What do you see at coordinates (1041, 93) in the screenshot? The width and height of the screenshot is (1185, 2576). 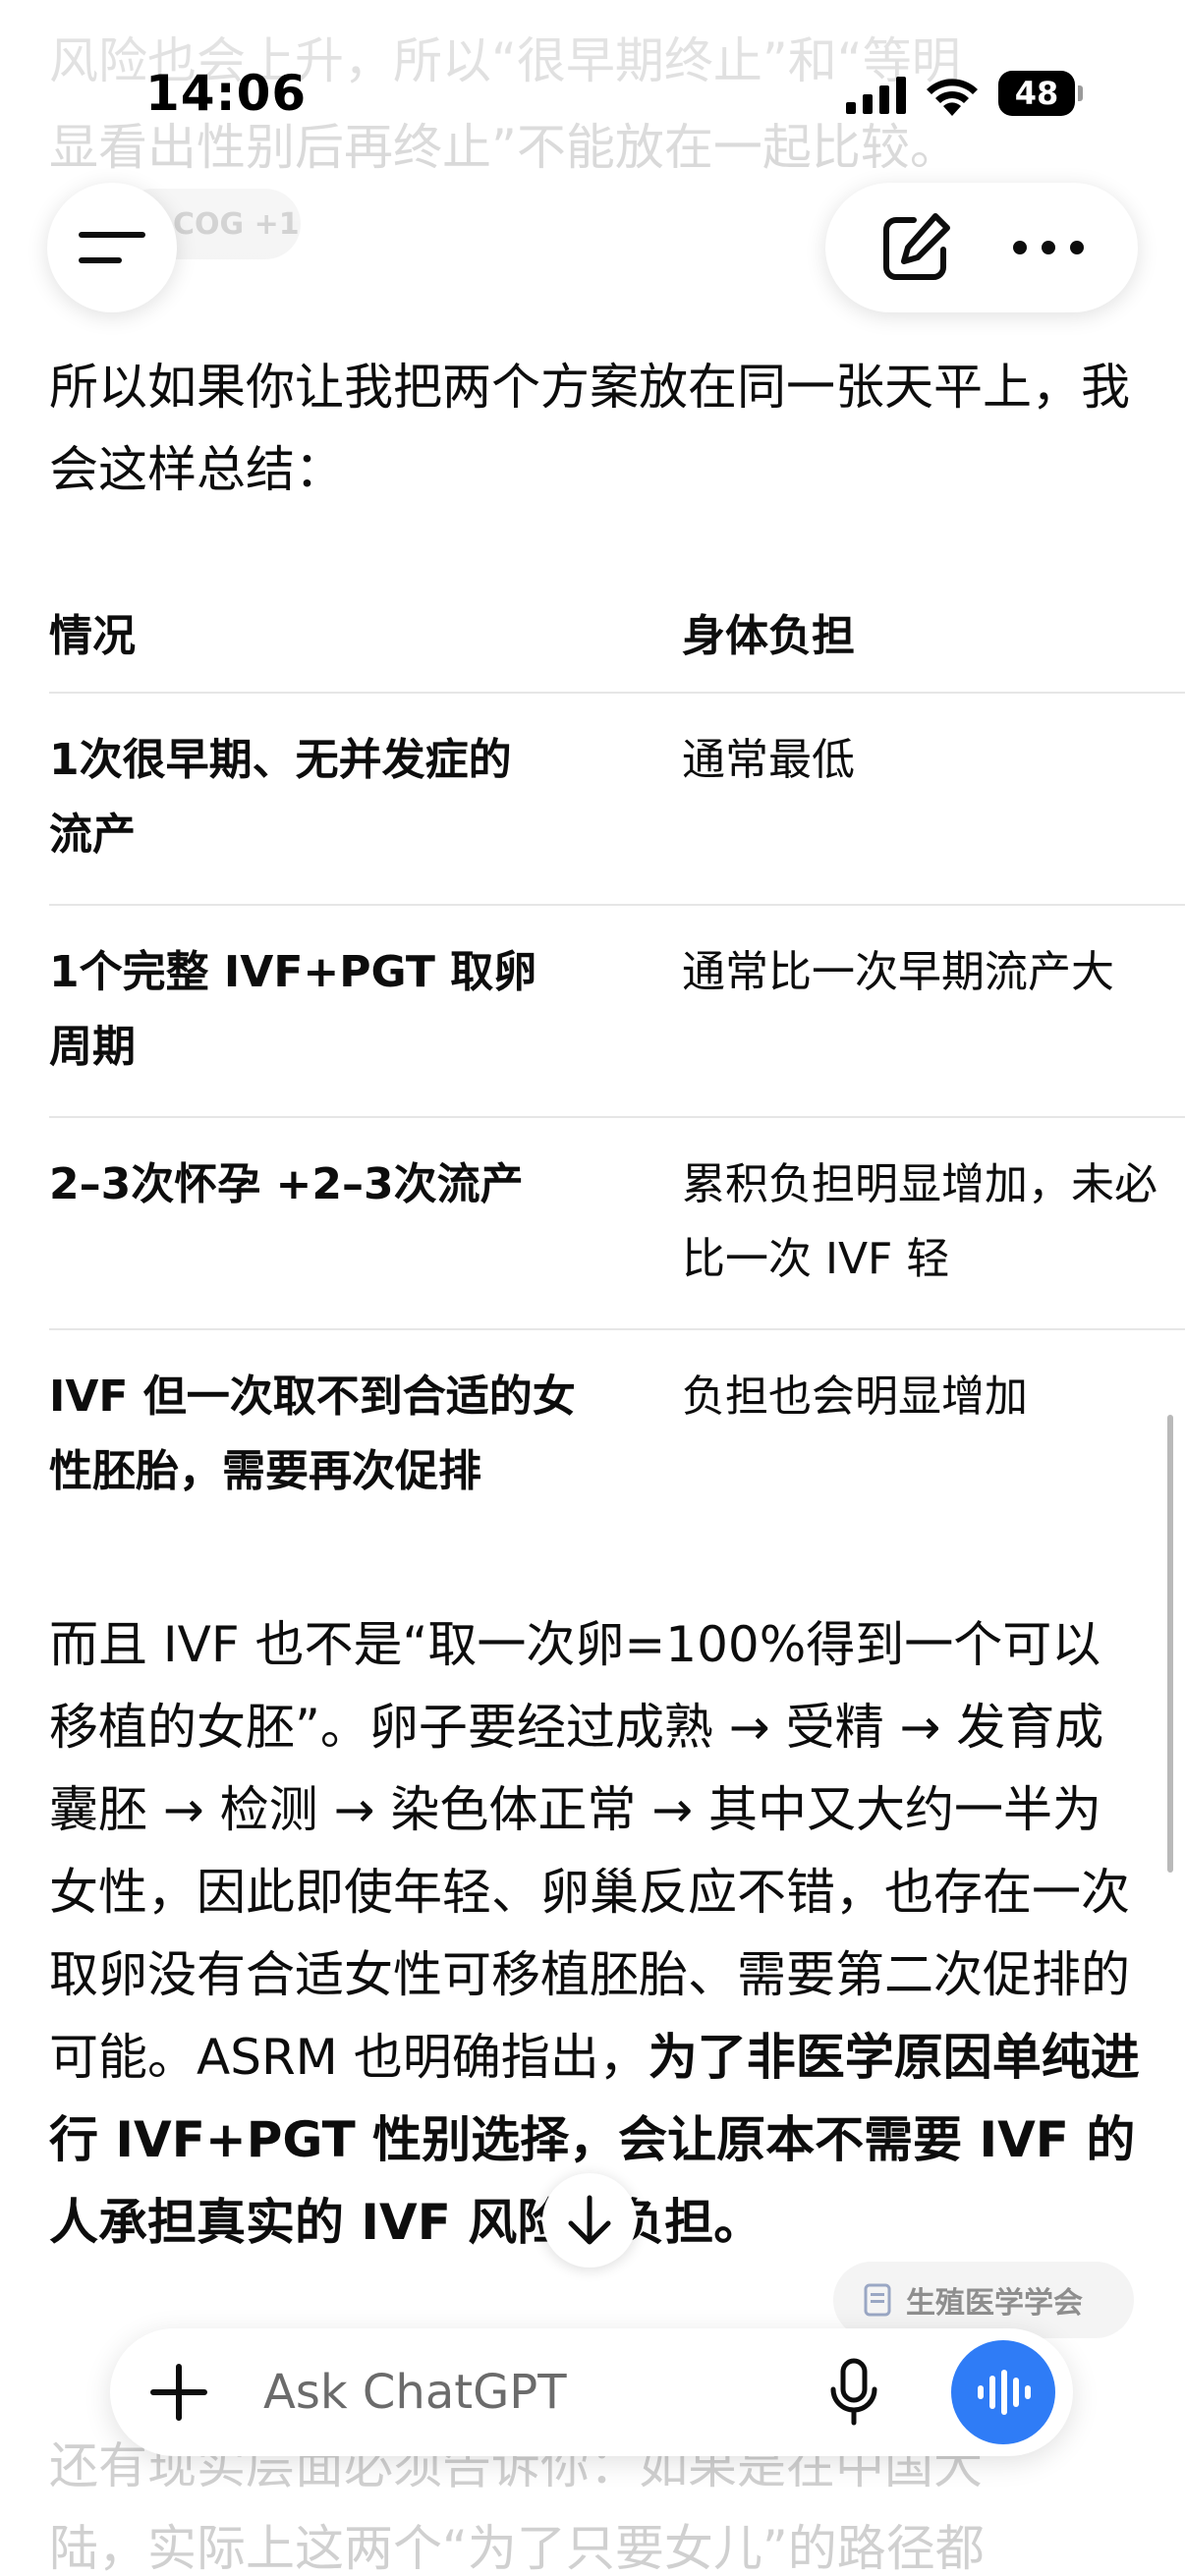 I see `battery-icon: 48` at bounding box center [1041, 93].